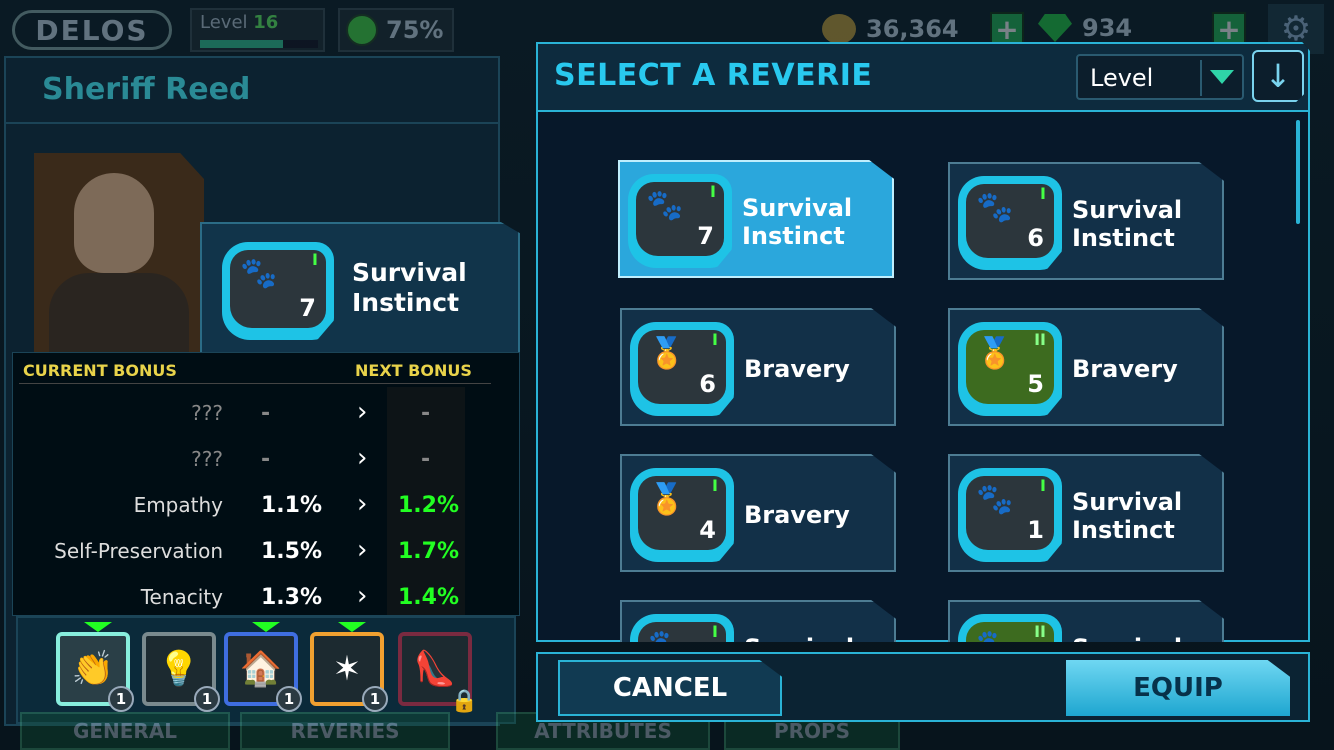  What do you see at coordinates (1160, 77) in the screenshot?
I see `sort-dropdown: Level` at bounding box center [1160, 77].